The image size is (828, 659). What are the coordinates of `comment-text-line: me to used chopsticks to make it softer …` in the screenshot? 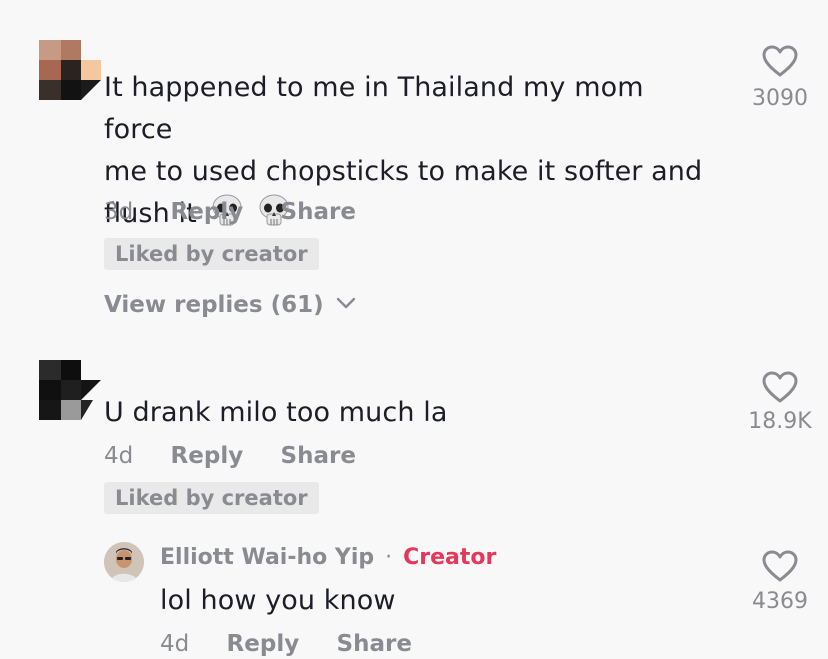 It's located at (403, 171).